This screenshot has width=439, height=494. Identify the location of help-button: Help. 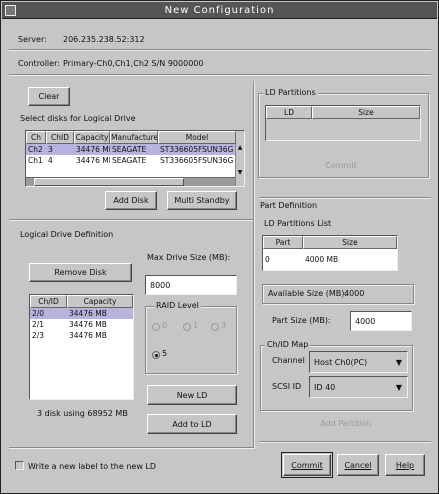
(405, 465).